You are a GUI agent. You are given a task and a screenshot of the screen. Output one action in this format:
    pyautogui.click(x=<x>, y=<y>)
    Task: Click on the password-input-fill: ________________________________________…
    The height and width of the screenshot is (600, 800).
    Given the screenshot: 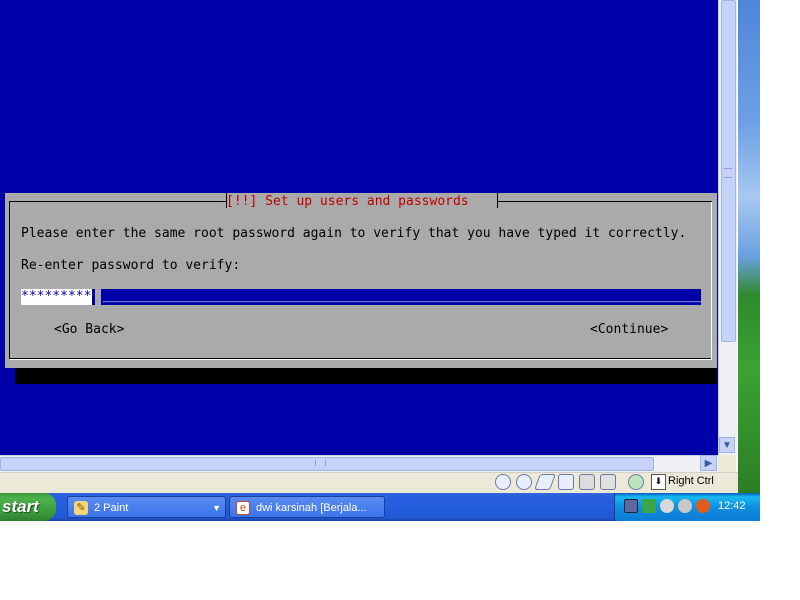 What is the action you would take?
    pyautogui.click(x=402, y=296)
    